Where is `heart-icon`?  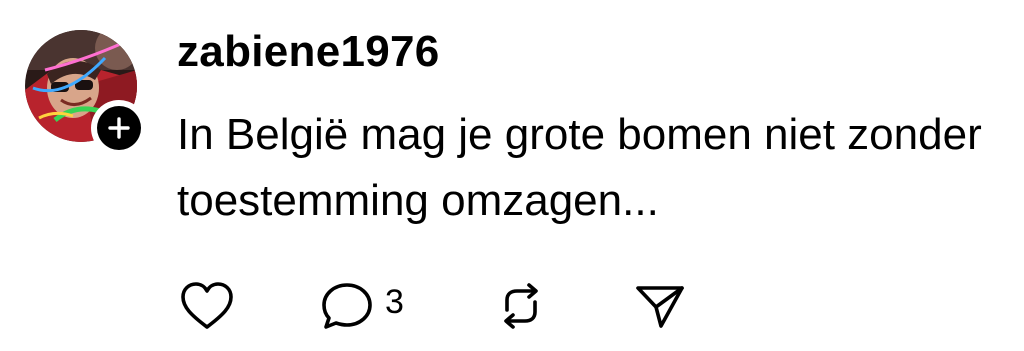
heart-icon is located at coordinates (207, 305).